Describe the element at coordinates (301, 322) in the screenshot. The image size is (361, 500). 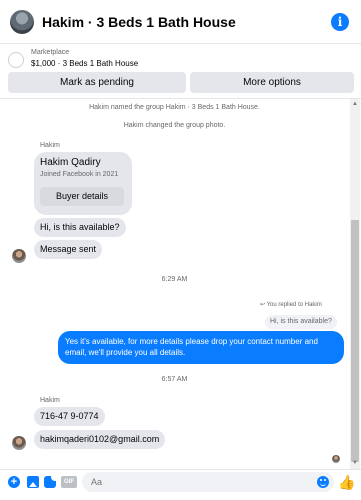
I see `replied-quote: Hi, is this available?` at that location.